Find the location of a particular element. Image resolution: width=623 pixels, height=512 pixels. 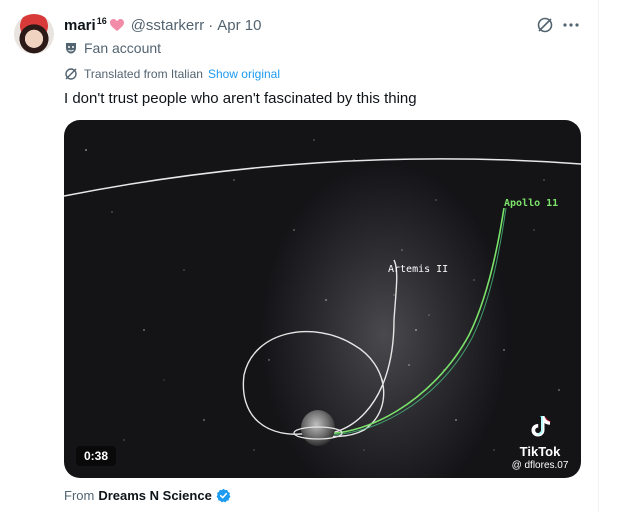

source-prefix: From is located at coordinates (79, 495).